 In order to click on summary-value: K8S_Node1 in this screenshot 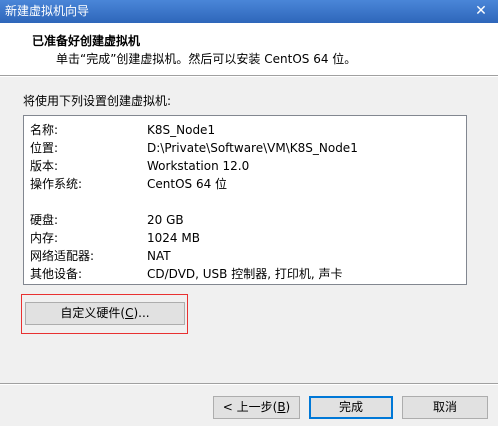, I will do `click(181, 130)`.